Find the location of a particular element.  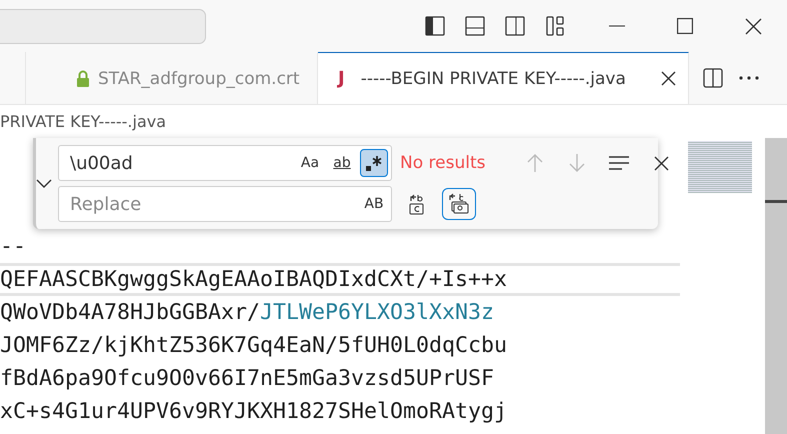

code-line: fBdA6pa9Ofcu9O0v66I7nE5mGa3vzsd5UPrUSF is located at coordinates (248, 379).